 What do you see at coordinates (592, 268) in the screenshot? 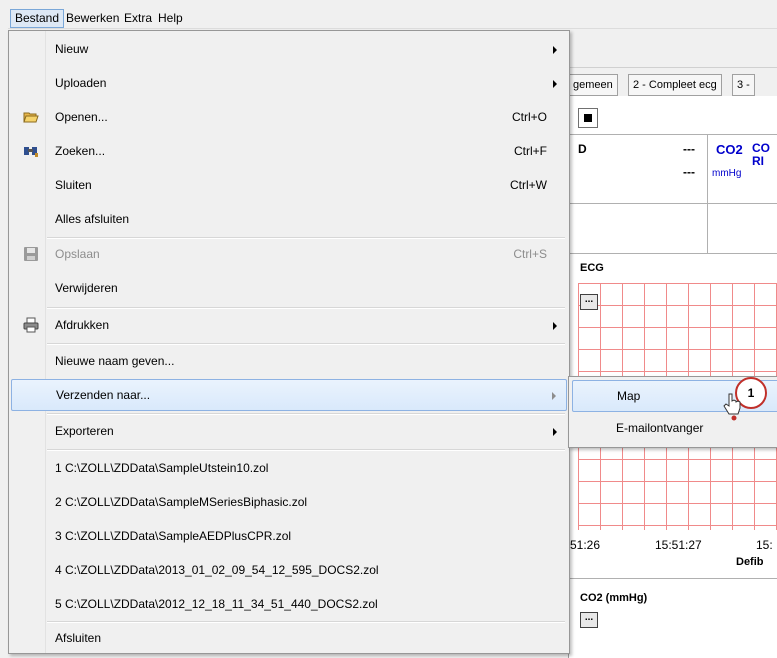
I see `ecg-label: ECG` at bounding box center [592, 268].